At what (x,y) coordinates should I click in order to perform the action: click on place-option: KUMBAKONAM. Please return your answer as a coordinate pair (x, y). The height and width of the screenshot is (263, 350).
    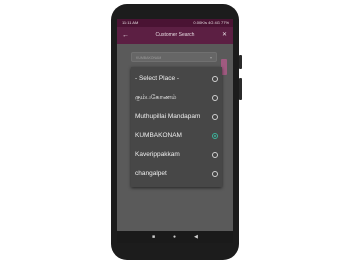
    Looking at the image, I should click on (176, 136).